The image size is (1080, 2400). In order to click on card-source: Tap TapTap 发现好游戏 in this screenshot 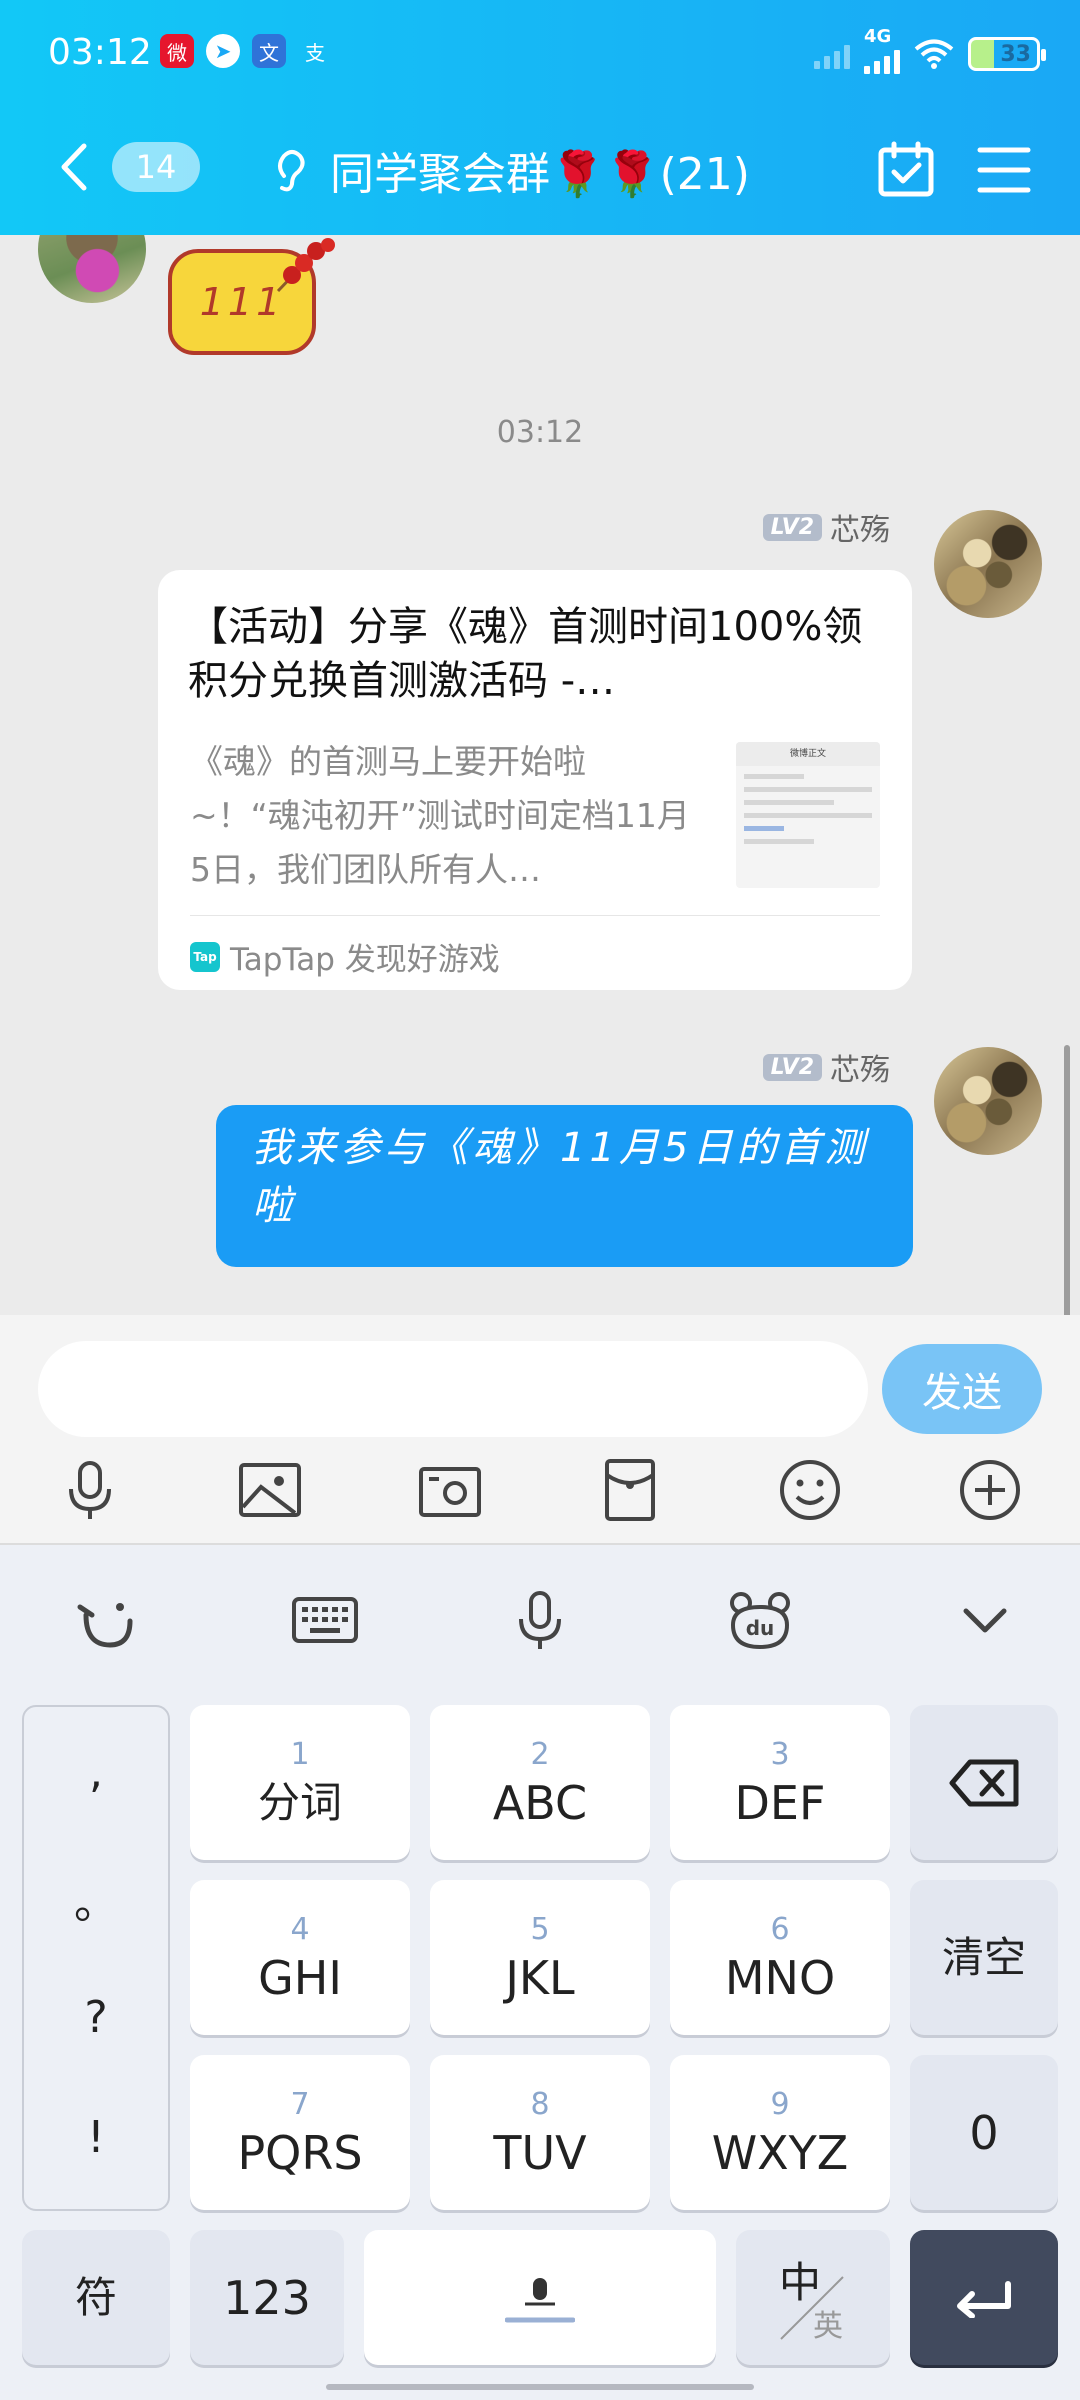, I will do `click(345, 956)`.